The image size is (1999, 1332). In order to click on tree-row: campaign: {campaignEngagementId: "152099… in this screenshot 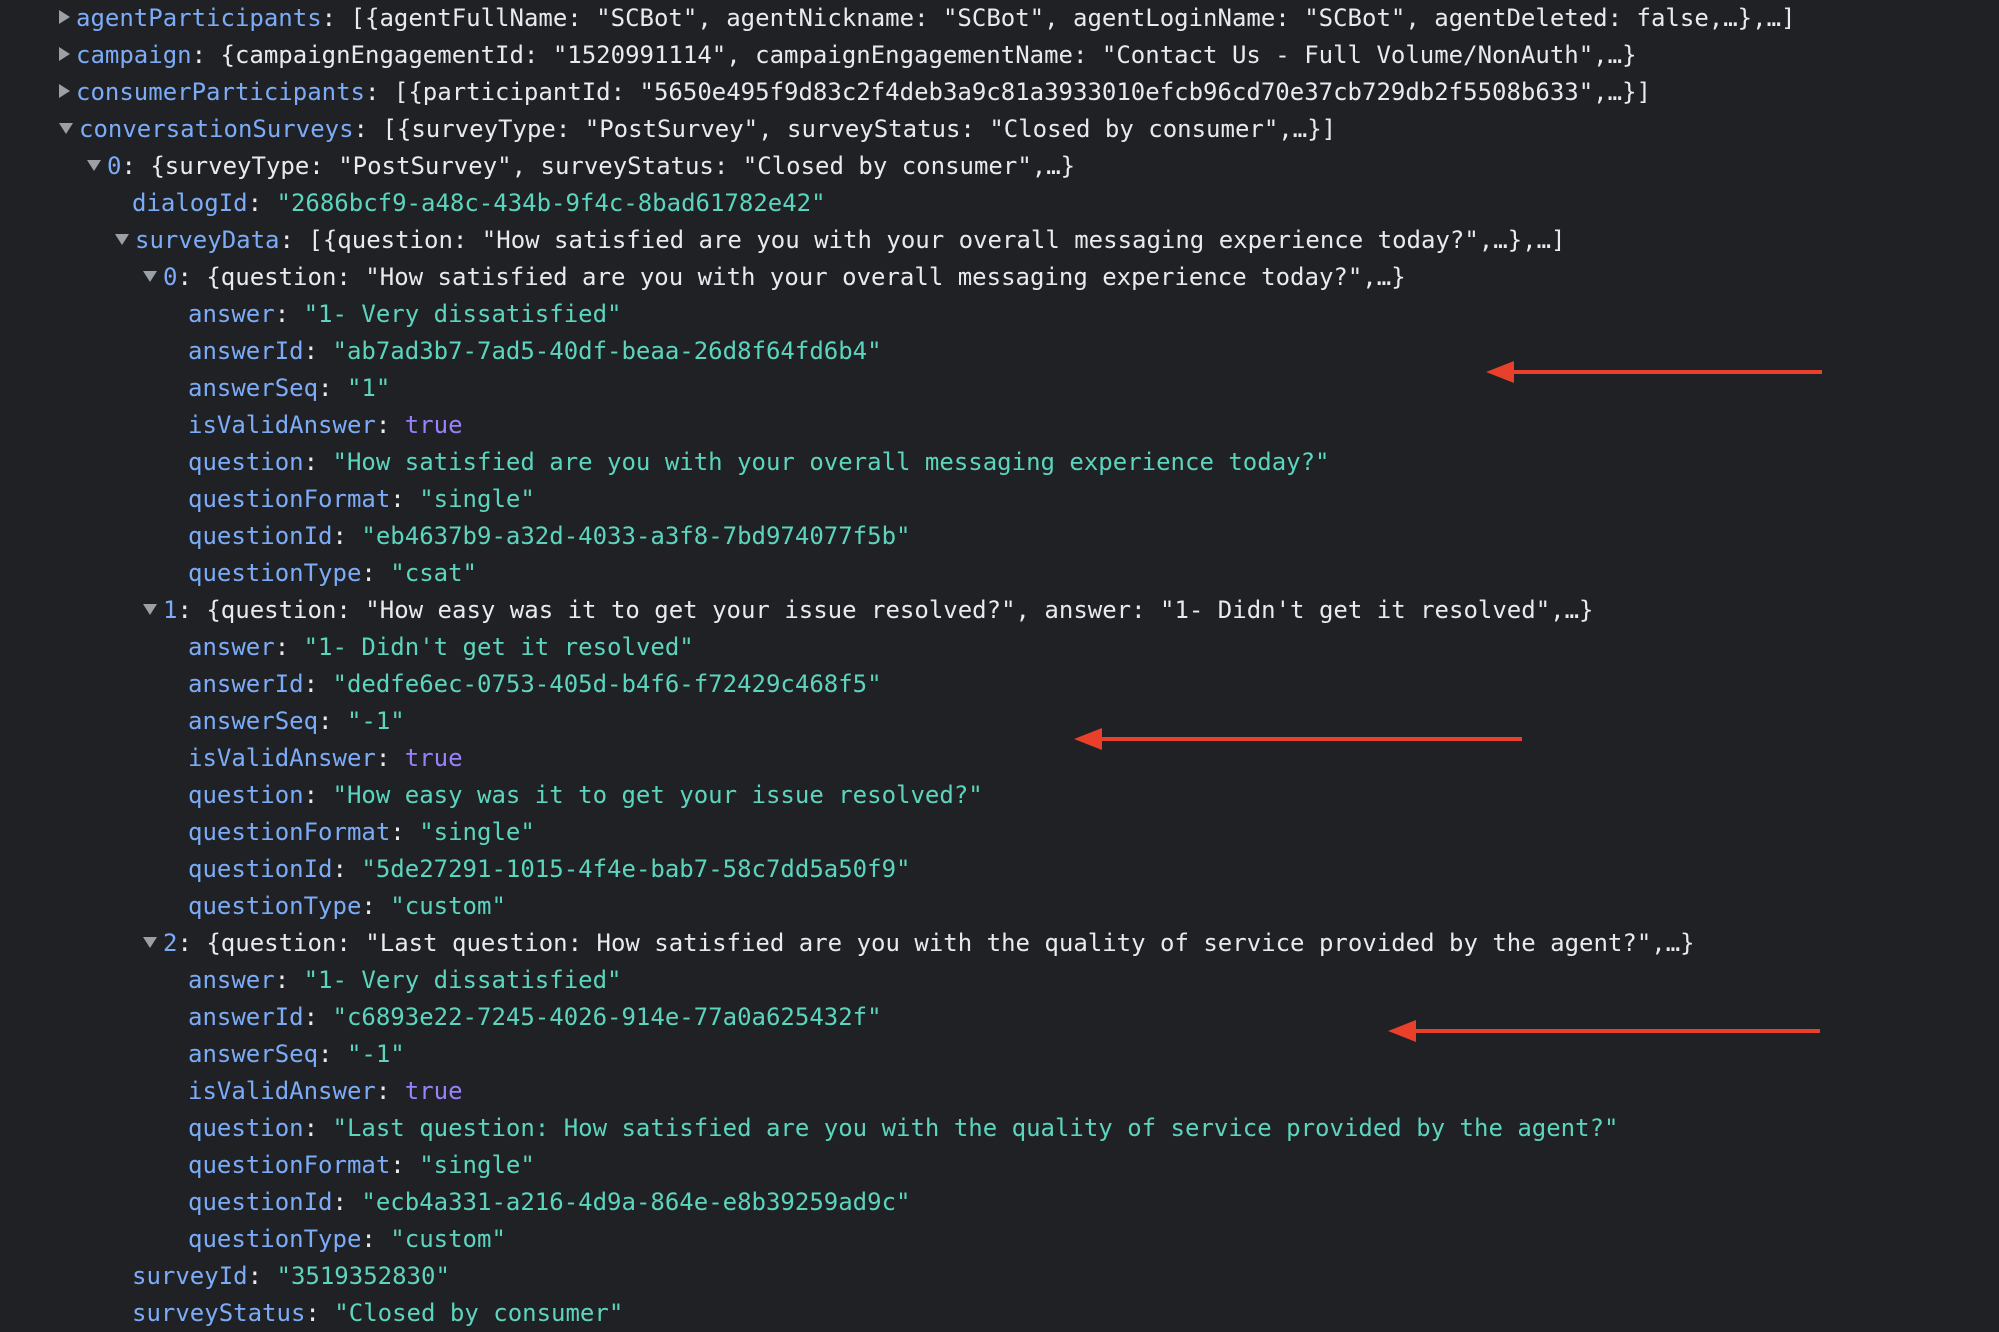, I will do `click(848, 55)`.